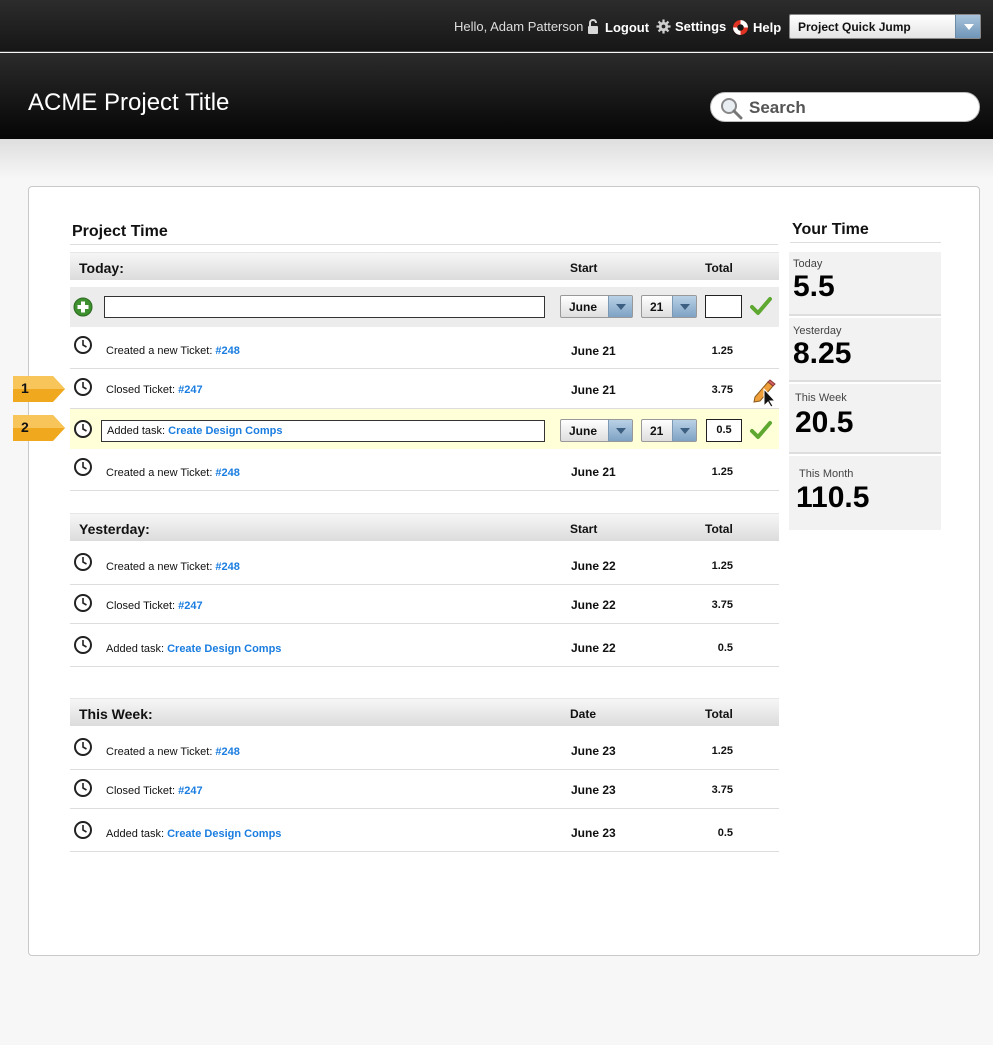 The width and height of the screenshot is (993, 1045). I want to click on project-time-title: Project Time, so click(120, 231).